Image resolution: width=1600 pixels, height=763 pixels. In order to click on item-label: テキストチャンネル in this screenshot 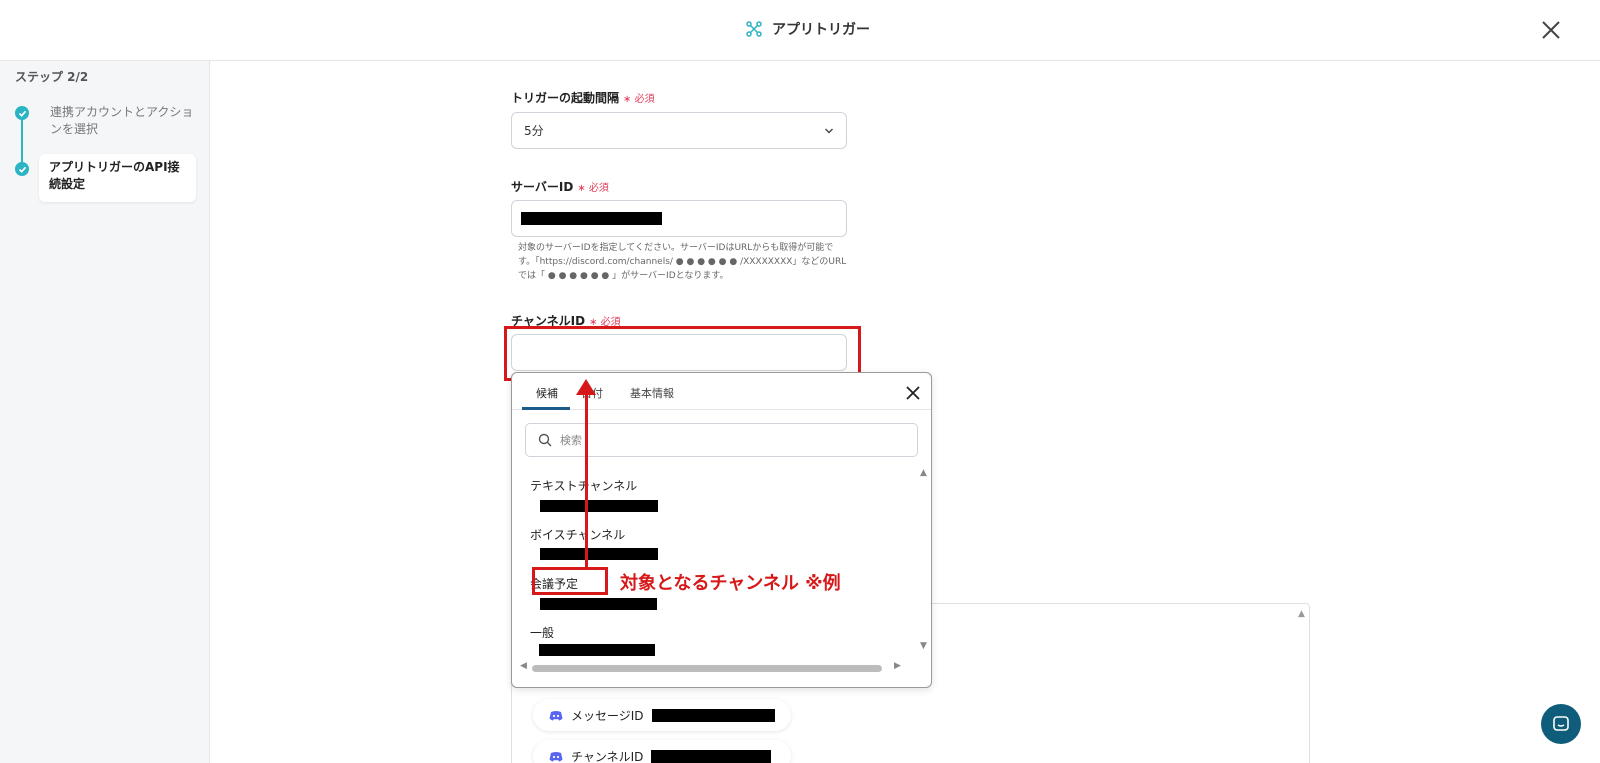, I will do `click(584, 486)`.